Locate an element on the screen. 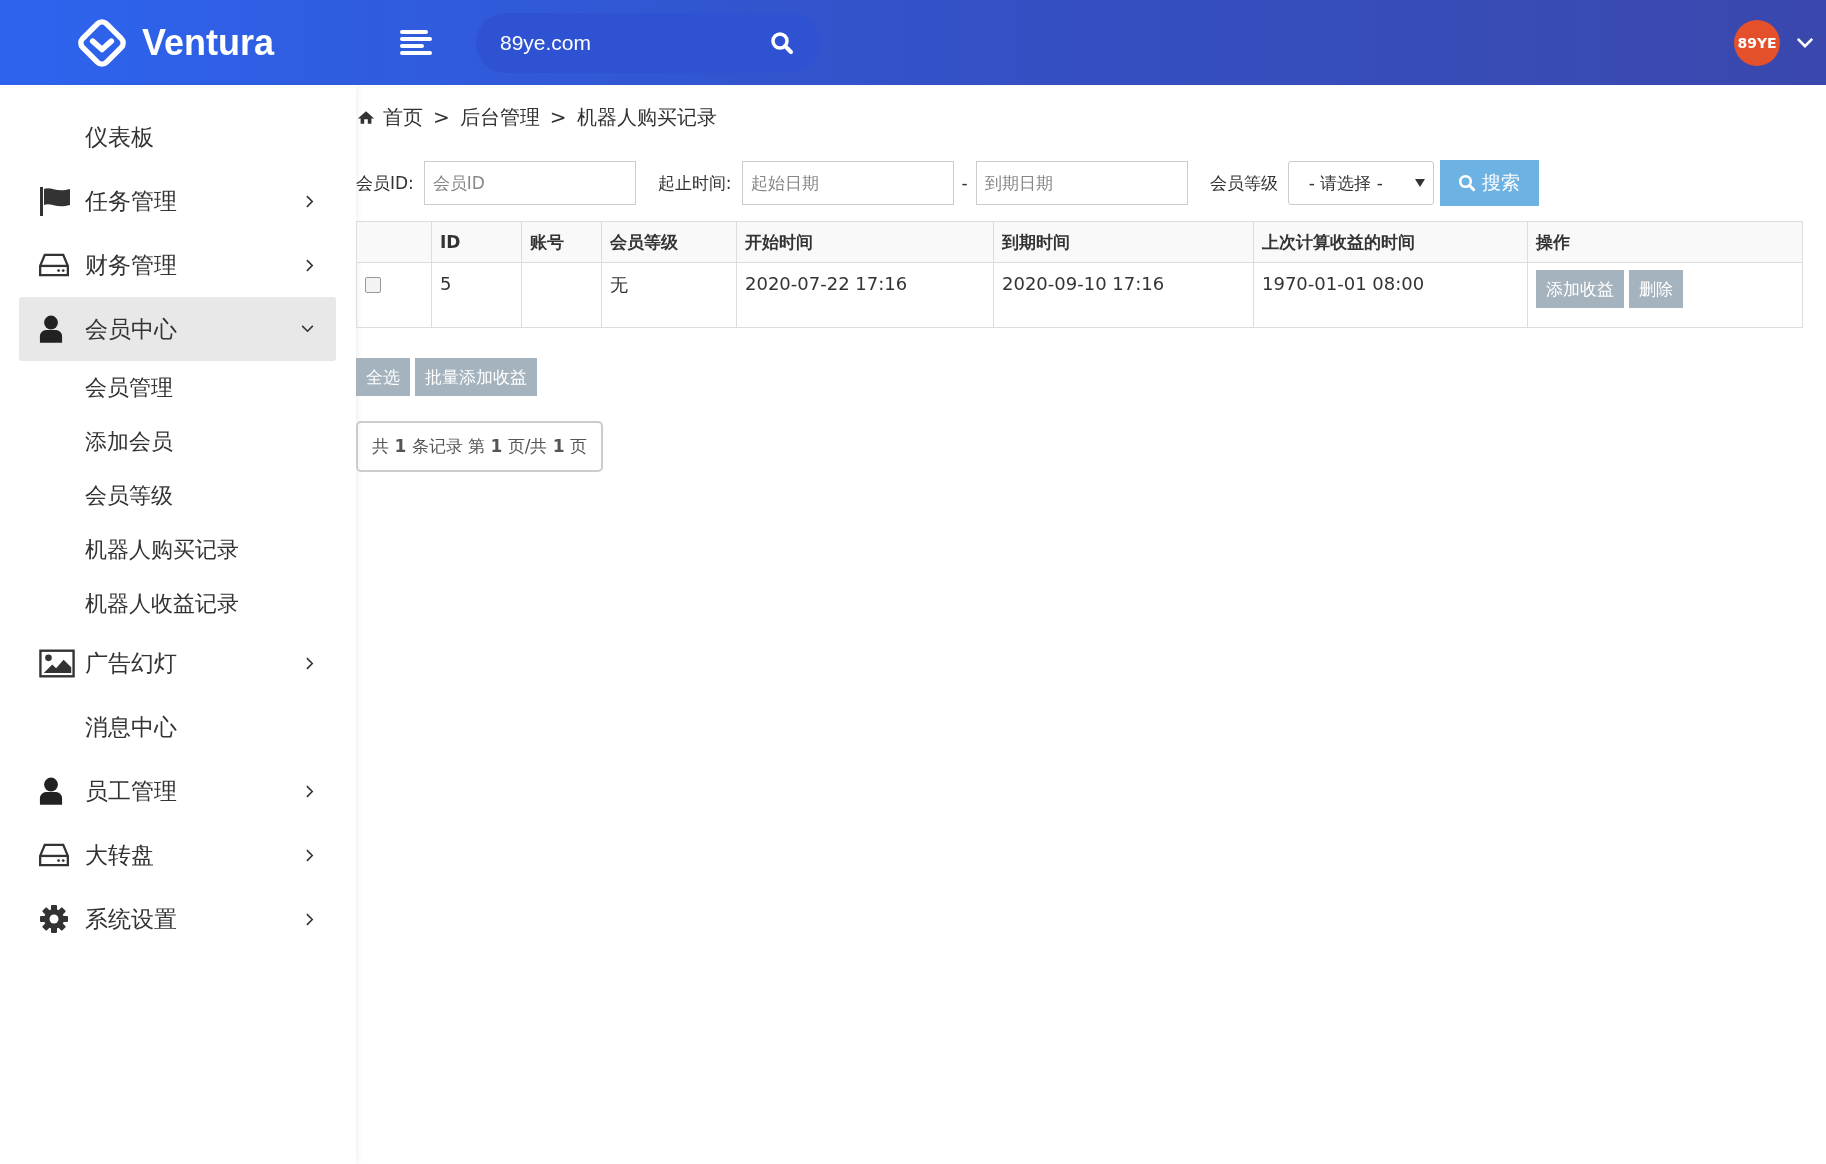 The image size is (1826, 1164). image-icon is located at coordinates (57, 663).